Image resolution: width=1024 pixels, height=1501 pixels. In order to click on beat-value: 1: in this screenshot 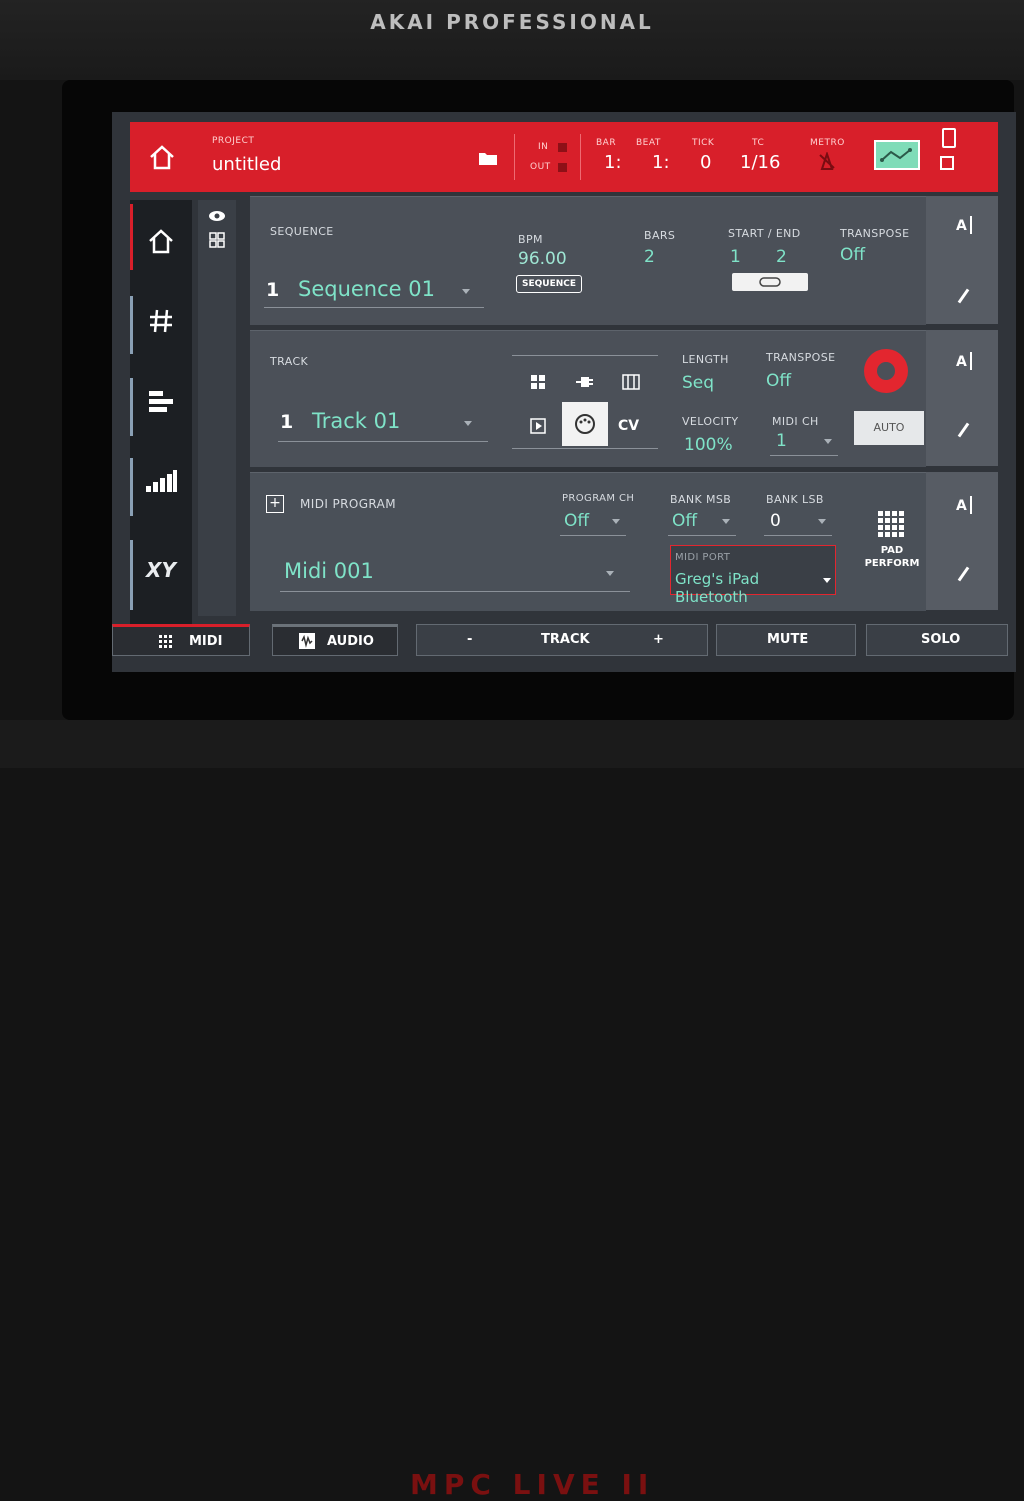, I will do `click(661, 162)`.